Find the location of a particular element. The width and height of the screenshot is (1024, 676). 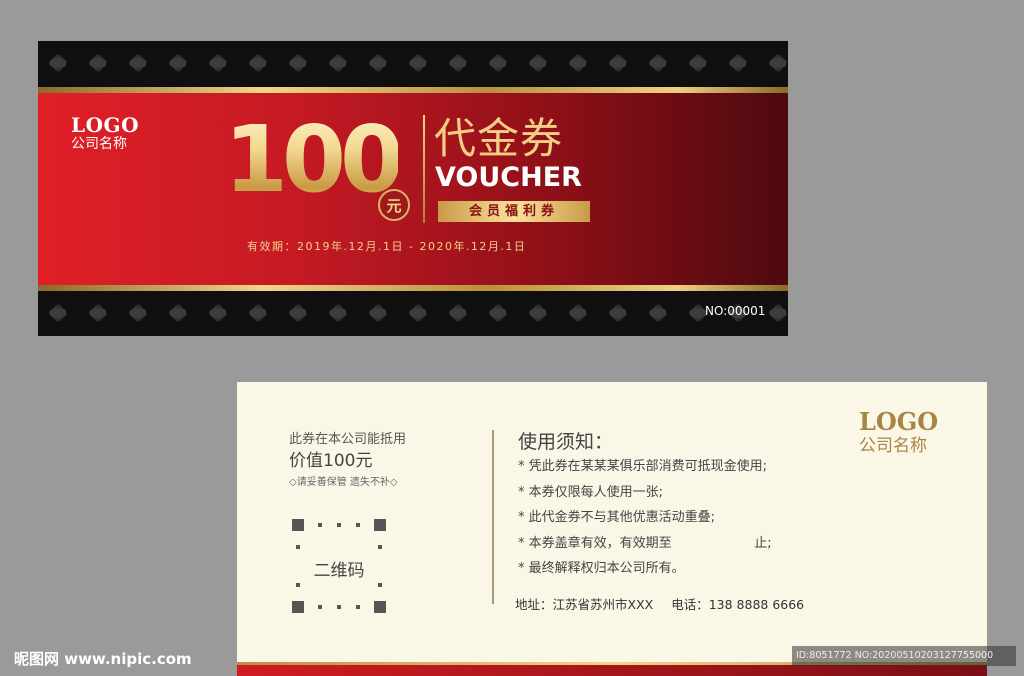

title-english: VOUCHER is located at coordinates (508, 177).